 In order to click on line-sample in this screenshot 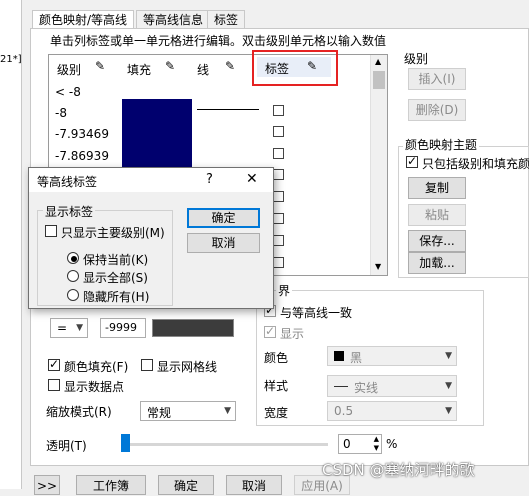, I will do `click(228, 109)`.